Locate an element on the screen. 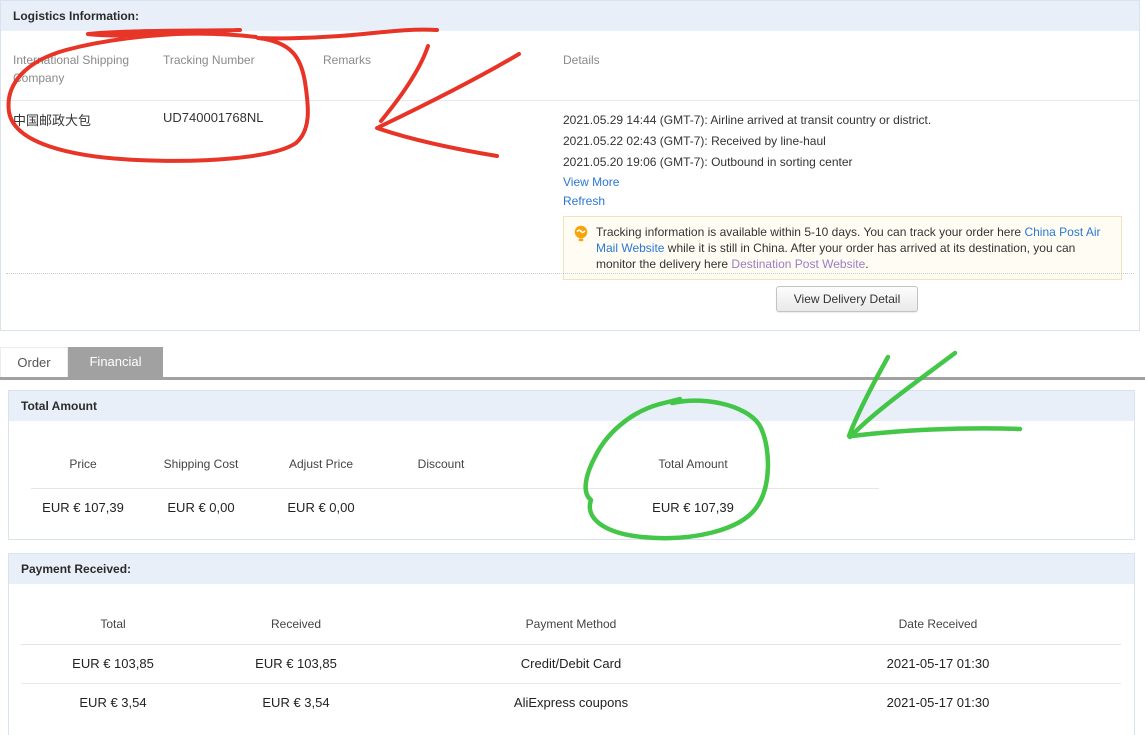 This screenshot has width=1145, height=735. tab-financial: Financial is located at coordinates (115, 362).